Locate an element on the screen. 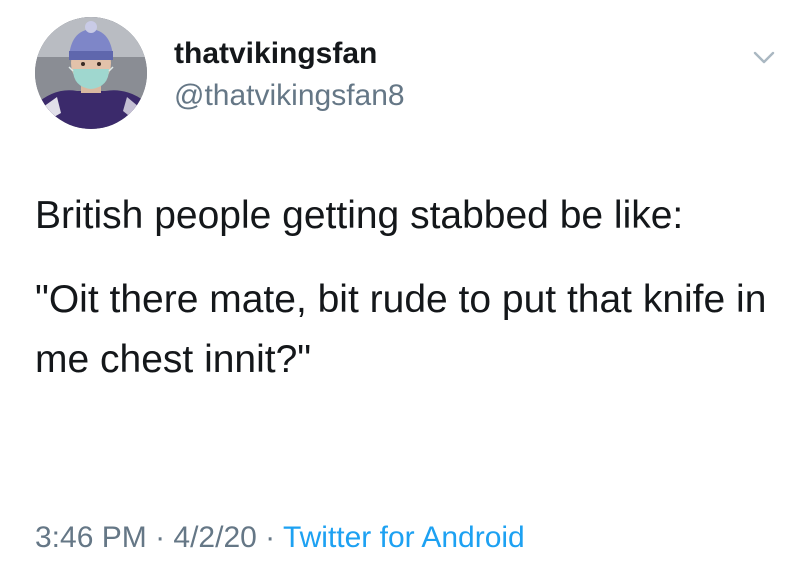 This screenshot has width=800, height=565. tweet-source-link: Twitter for Android is located at coordinates (404, 537).